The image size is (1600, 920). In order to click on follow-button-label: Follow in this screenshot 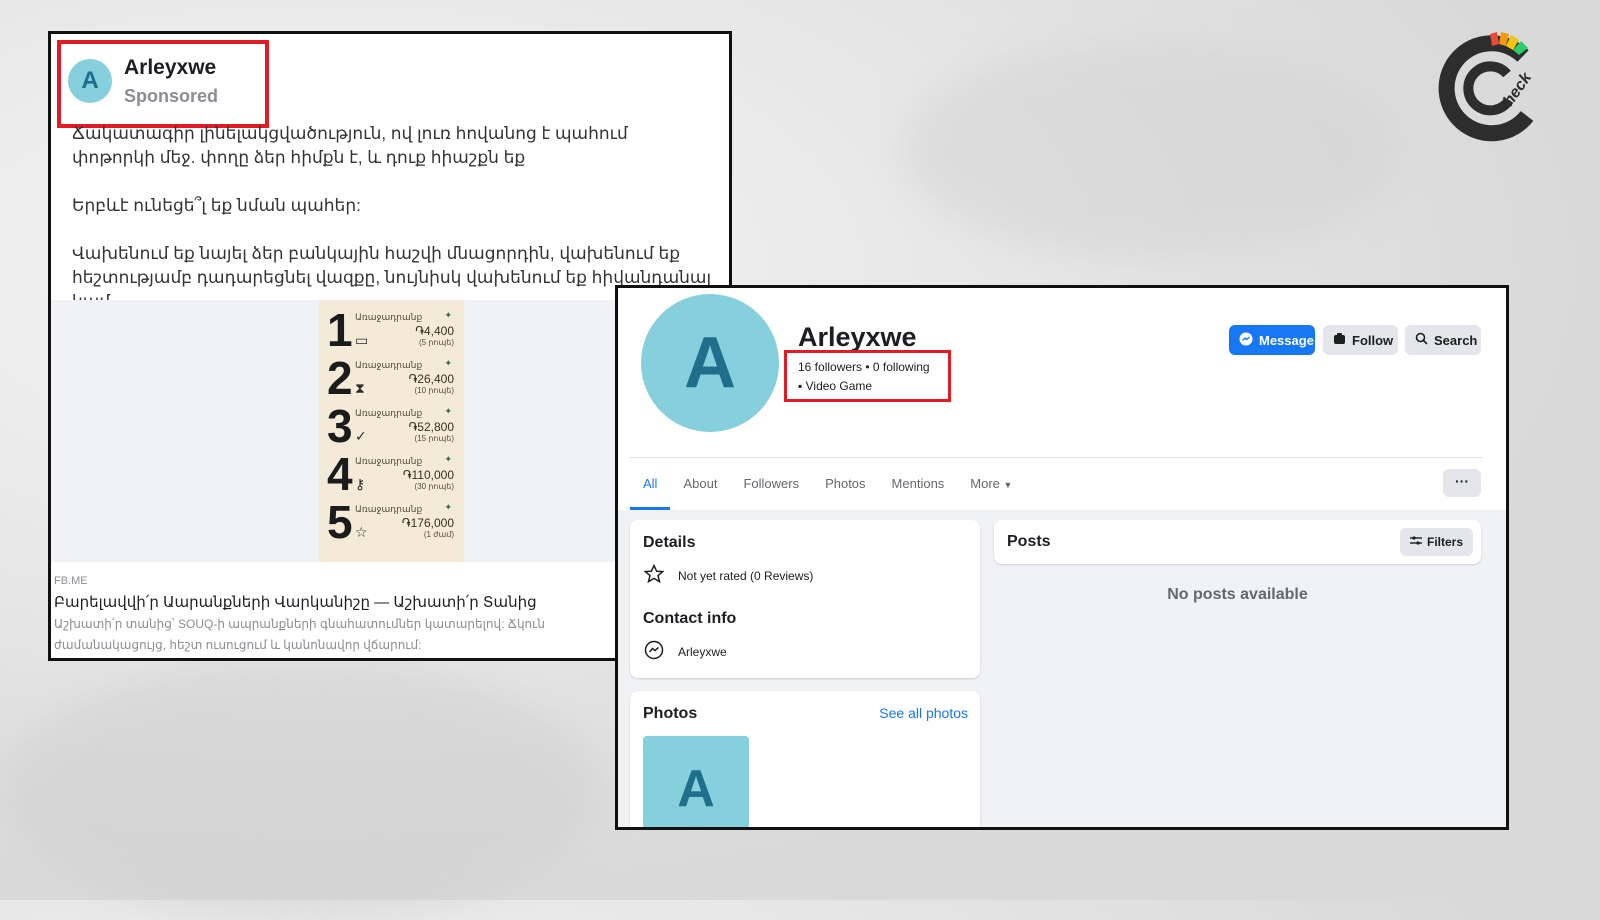, I will do `click(1373, 340)`.